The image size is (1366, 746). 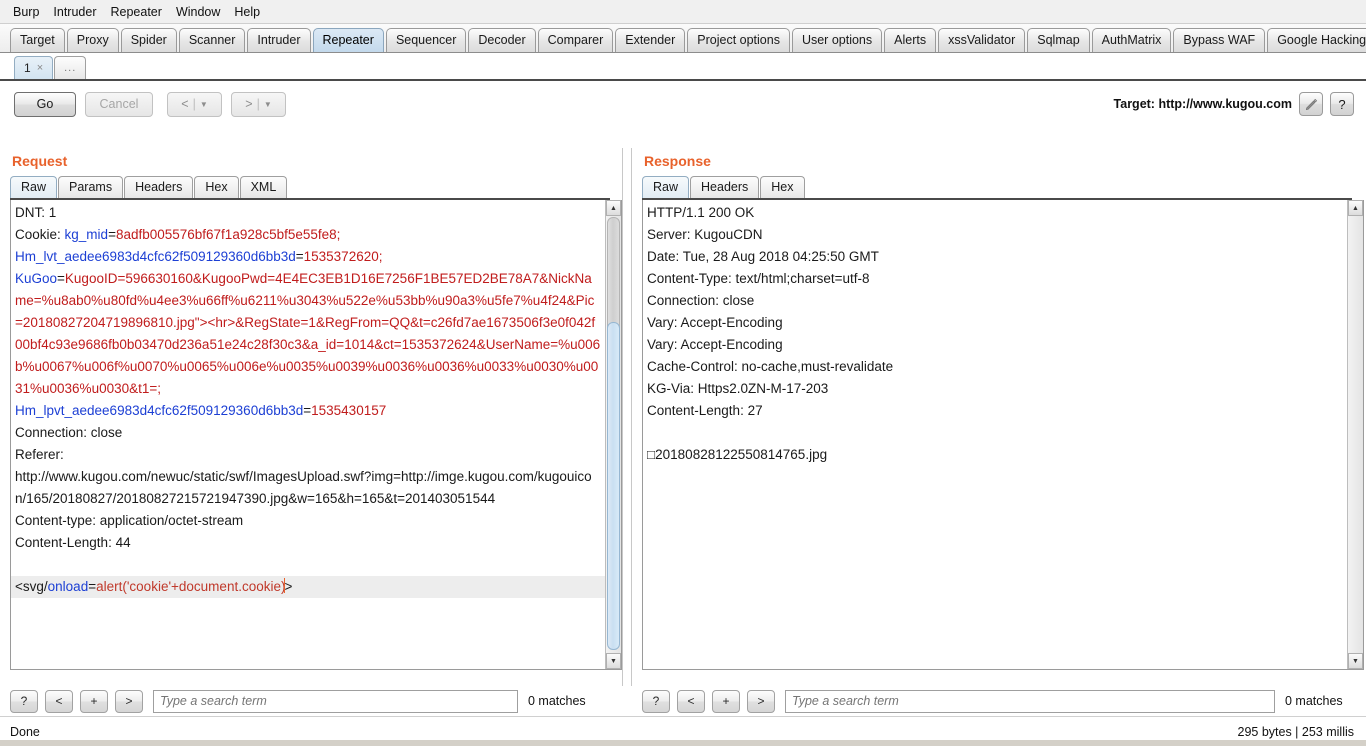 I want to click on go-button: Go, so click(x=45, y=104).